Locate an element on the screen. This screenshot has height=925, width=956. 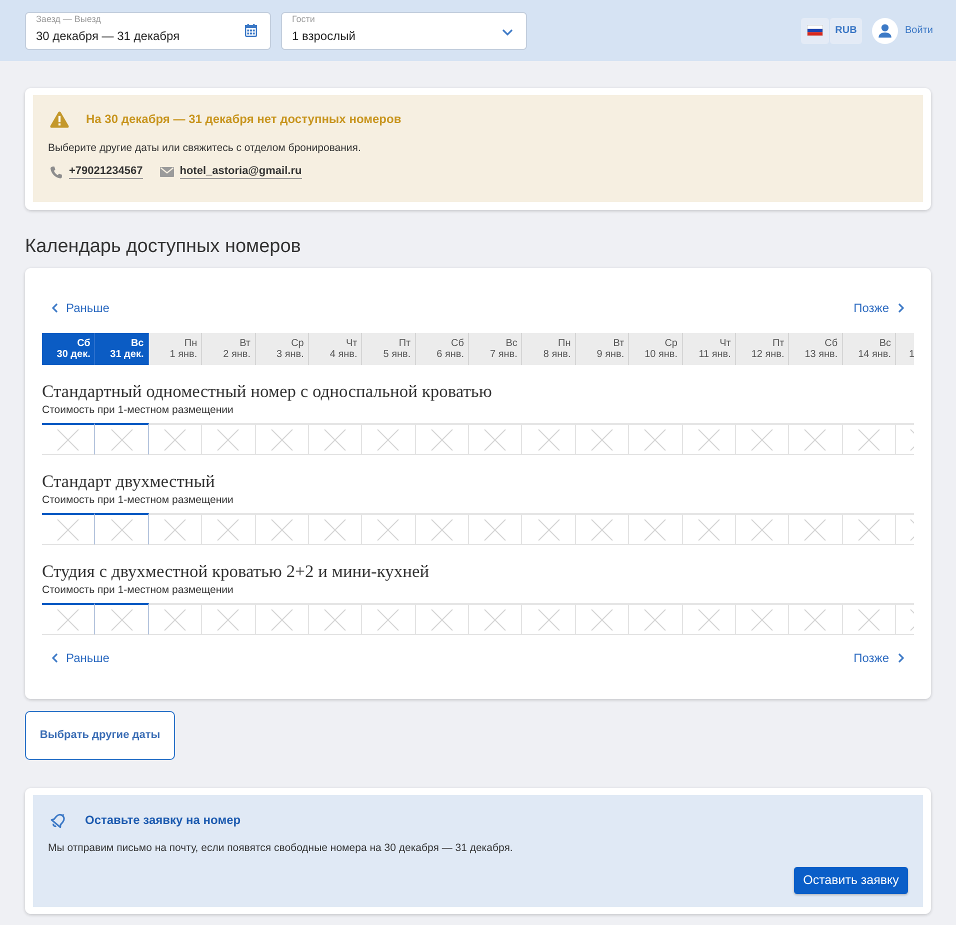
currency-button: RUB is located at coordinates (846, 31).